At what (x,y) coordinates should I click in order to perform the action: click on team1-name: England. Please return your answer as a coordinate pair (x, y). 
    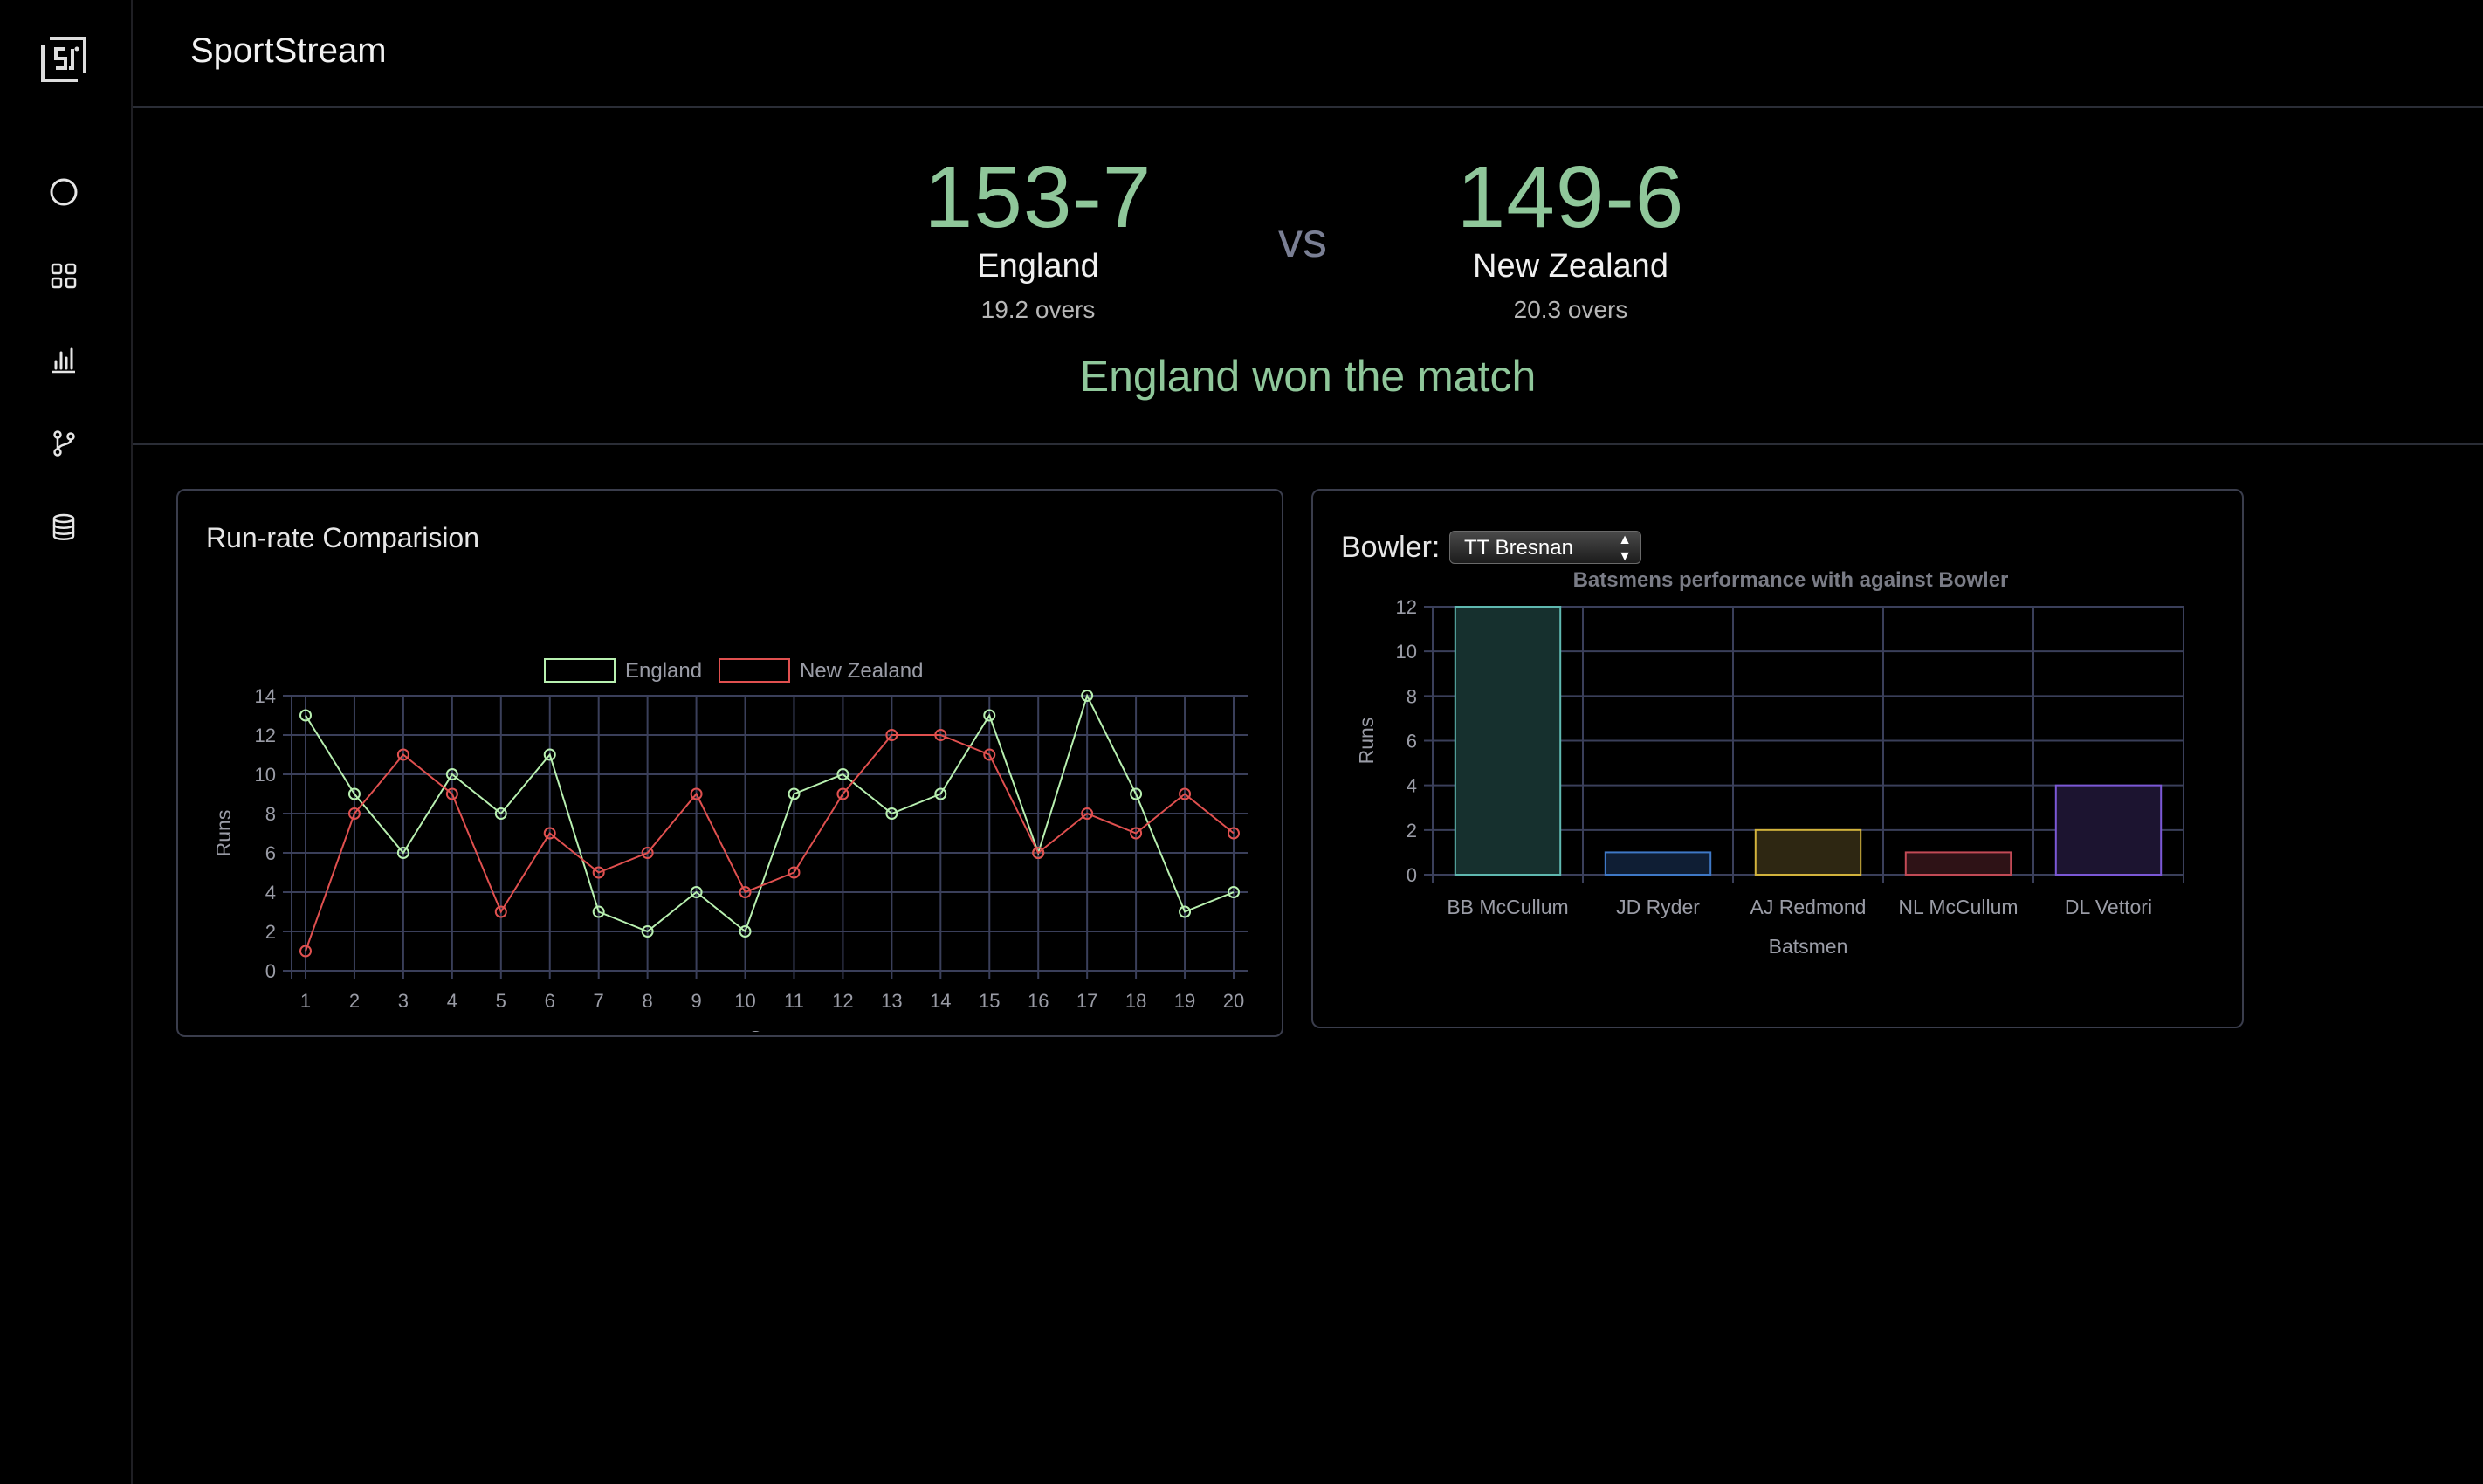
    Looking at the image, I should click on (1038, 266).